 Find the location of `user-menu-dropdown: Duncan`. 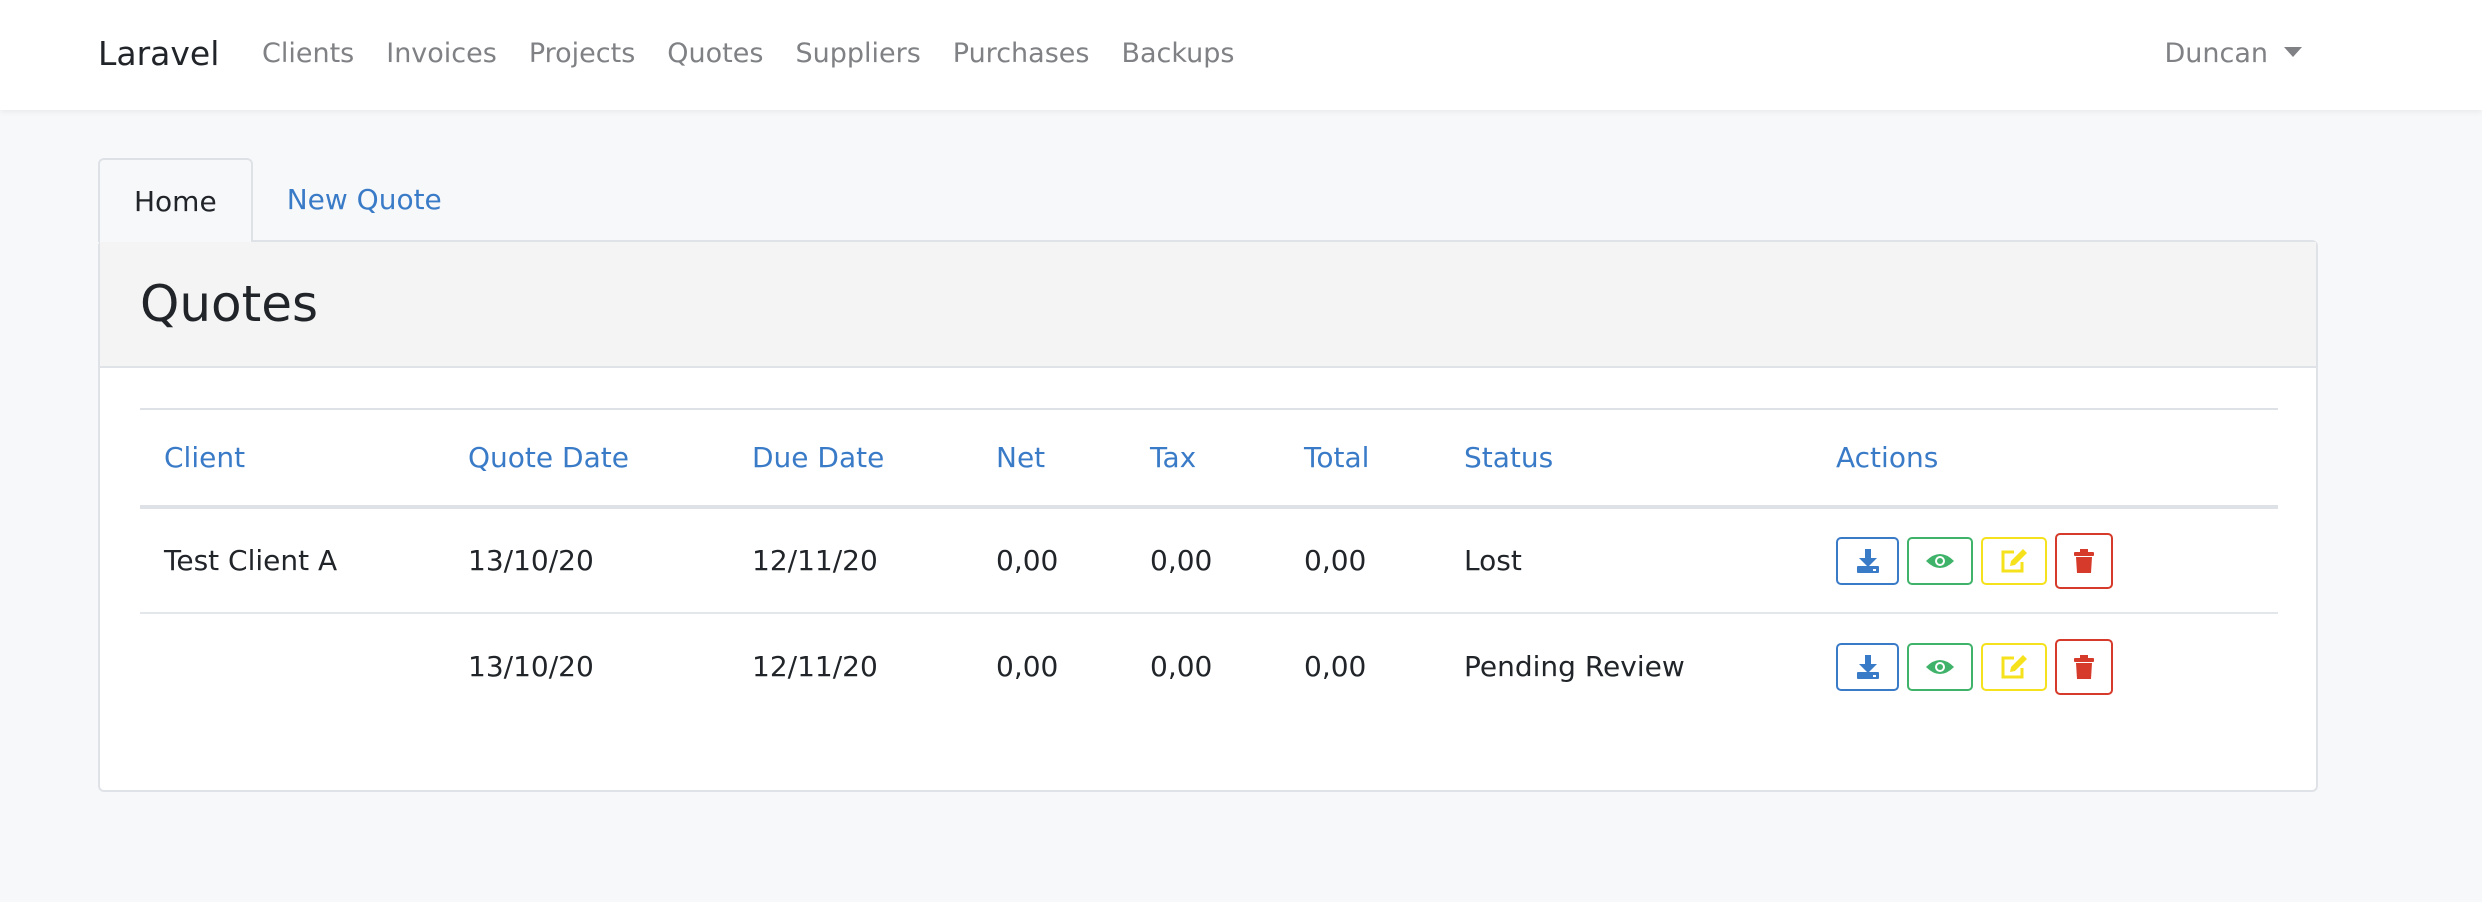

user-menu-dropdown: Duncan is located at coordinates (2233, 54).